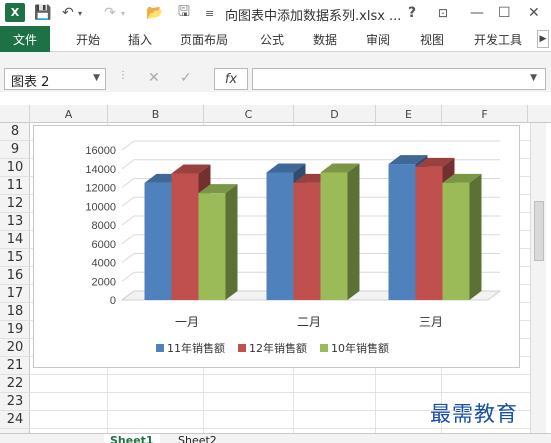  What do you see at coordinates (96, 78) in the screenshot?
I see `chevron-down-icon: ▼` at bounding box center [96, 78].